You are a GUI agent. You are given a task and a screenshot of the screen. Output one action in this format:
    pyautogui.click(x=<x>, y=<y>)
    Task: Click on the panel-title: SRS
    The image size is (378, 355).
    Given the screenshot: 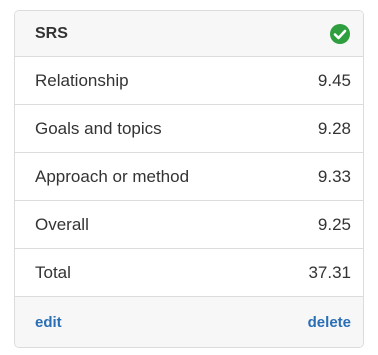 What is the action you would take?
    pyautogui.click(x=51, y=33)
    